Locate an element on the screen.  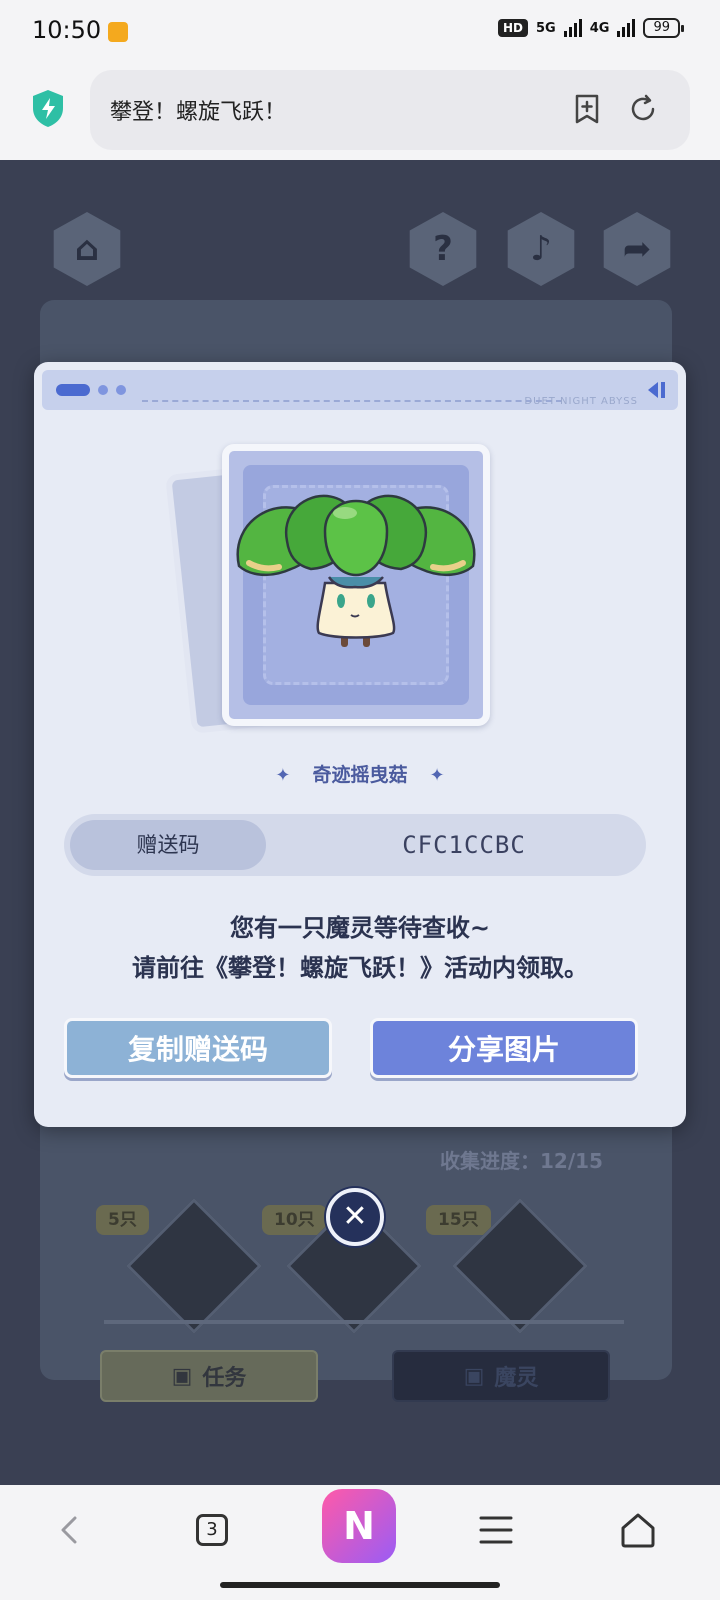
home-indicator is located at coordinates (360, 1585).